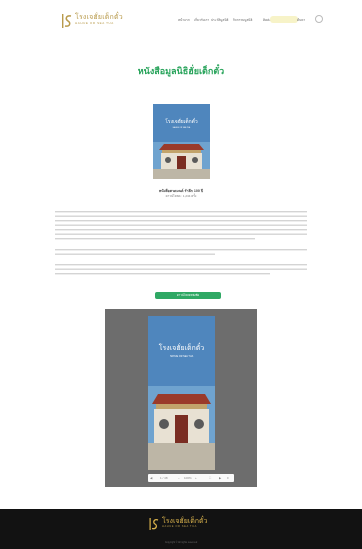  I want to click on zoom-level: 100%, so click(188, 478).